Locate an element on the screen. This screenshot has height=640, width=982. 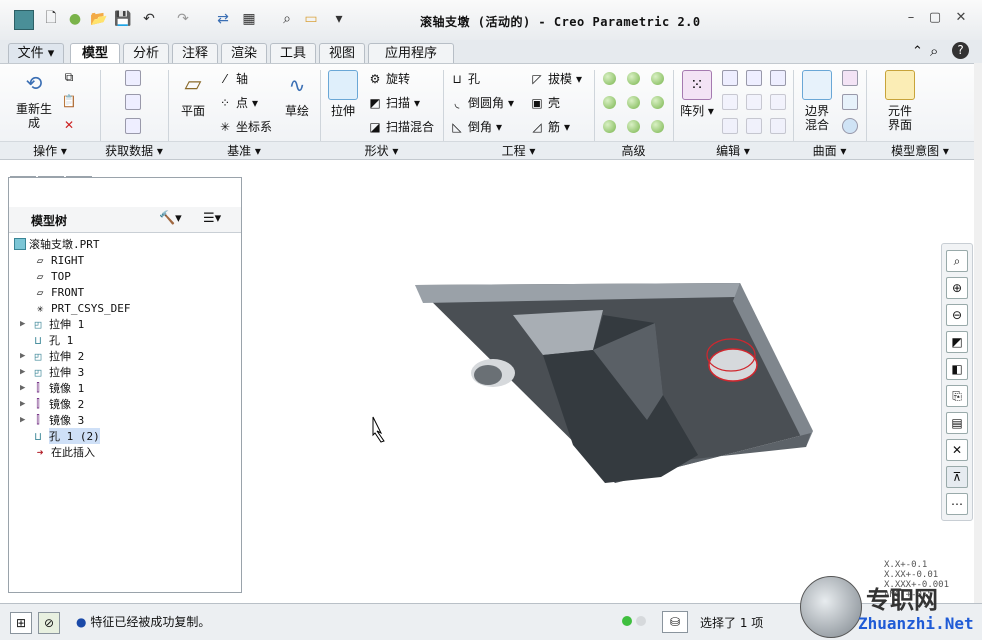
regenerate-button: ⟲ 重新生成 is located at coordinates (34, 99).